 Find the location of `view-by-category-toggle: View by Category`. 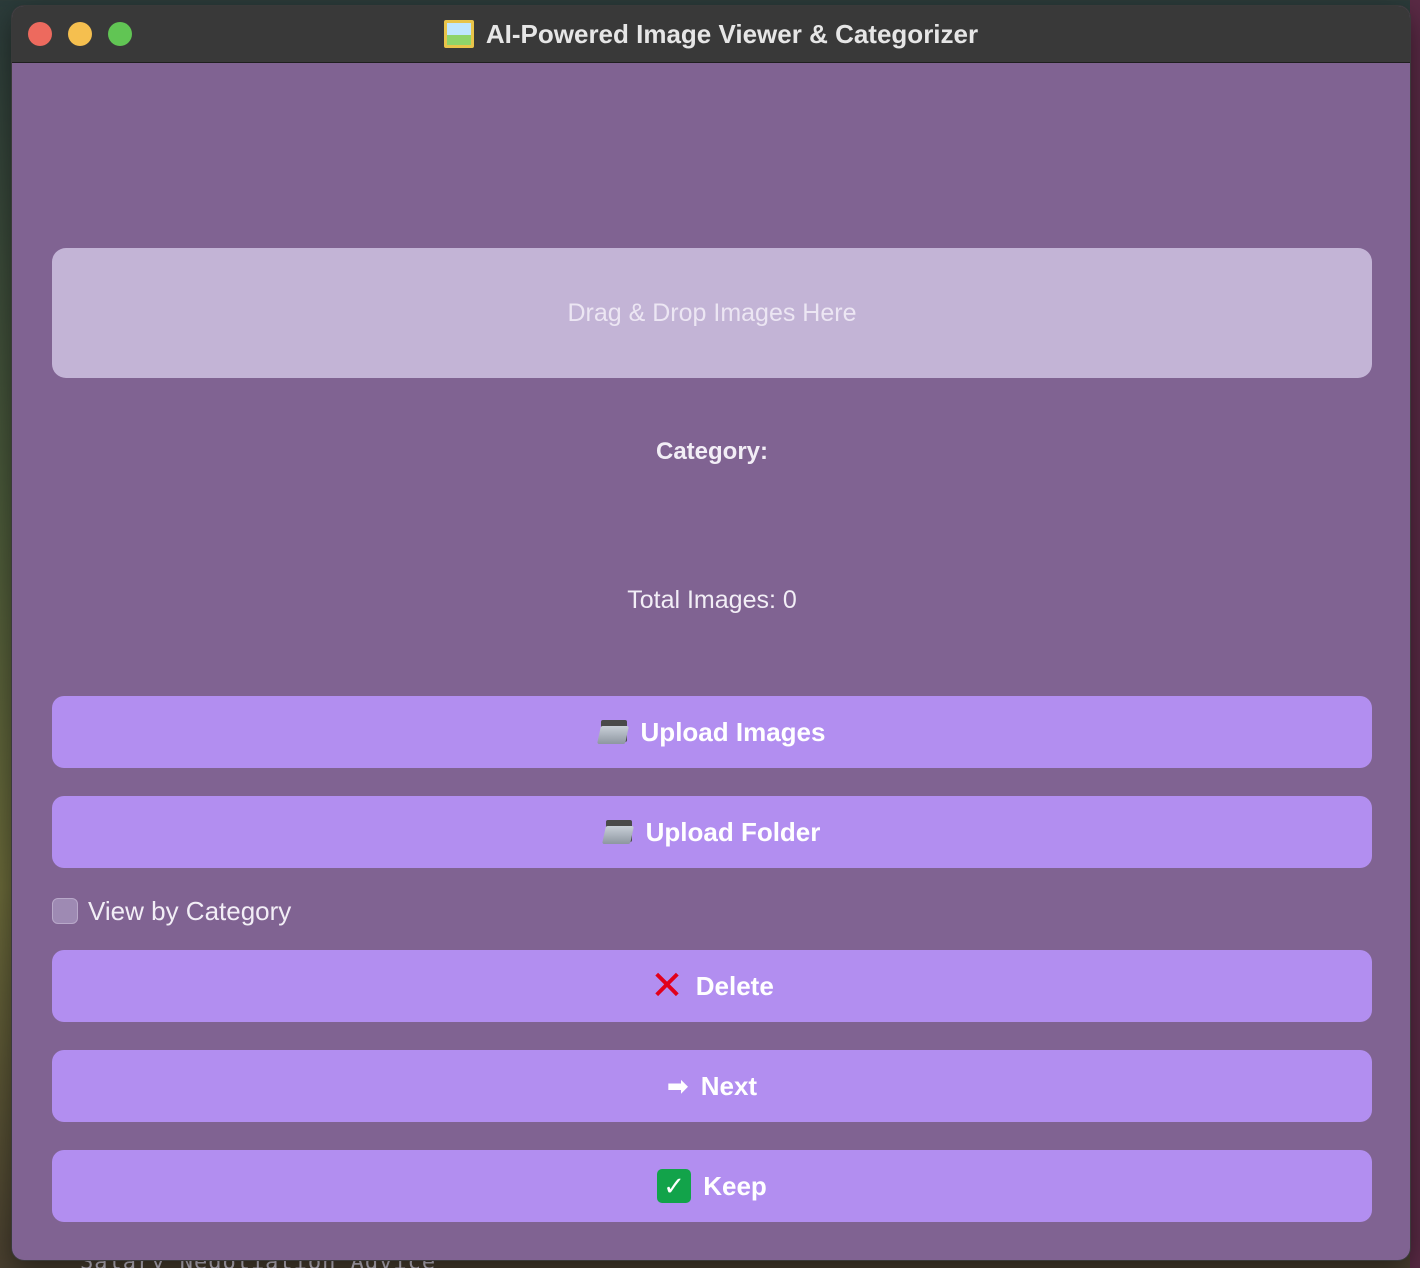

view-by-category-toggle: View by Category is located at coordinates (171, 911).